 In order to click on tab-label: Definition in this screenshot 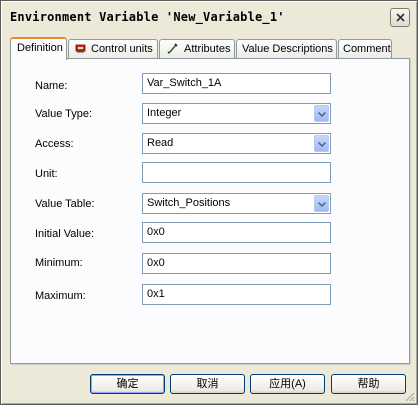, I will do `click(40, 48)`.